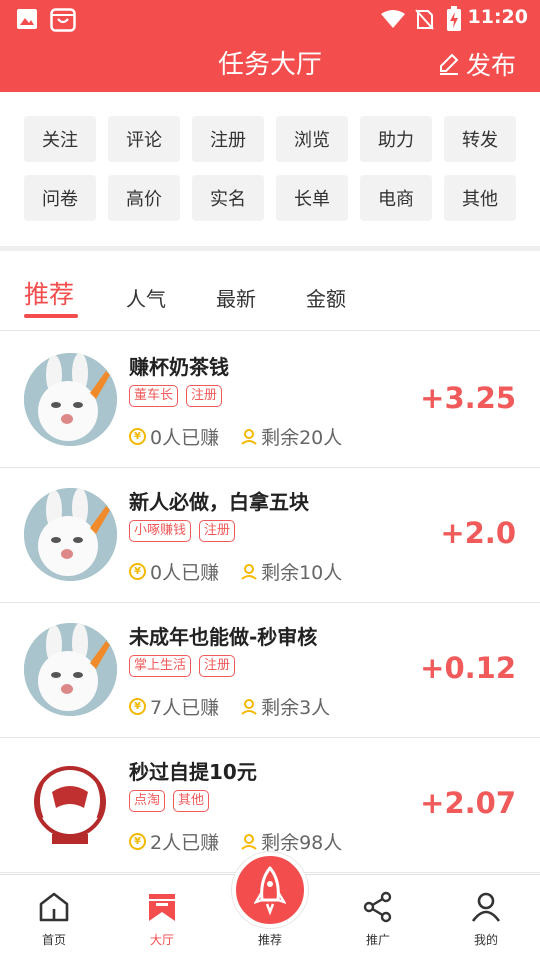  What do you see at coordinates (235, 571) in the screenshot?
I see `task-stats: ¥ 0人已赚 剩余10人` at bounding box center [235, 571].